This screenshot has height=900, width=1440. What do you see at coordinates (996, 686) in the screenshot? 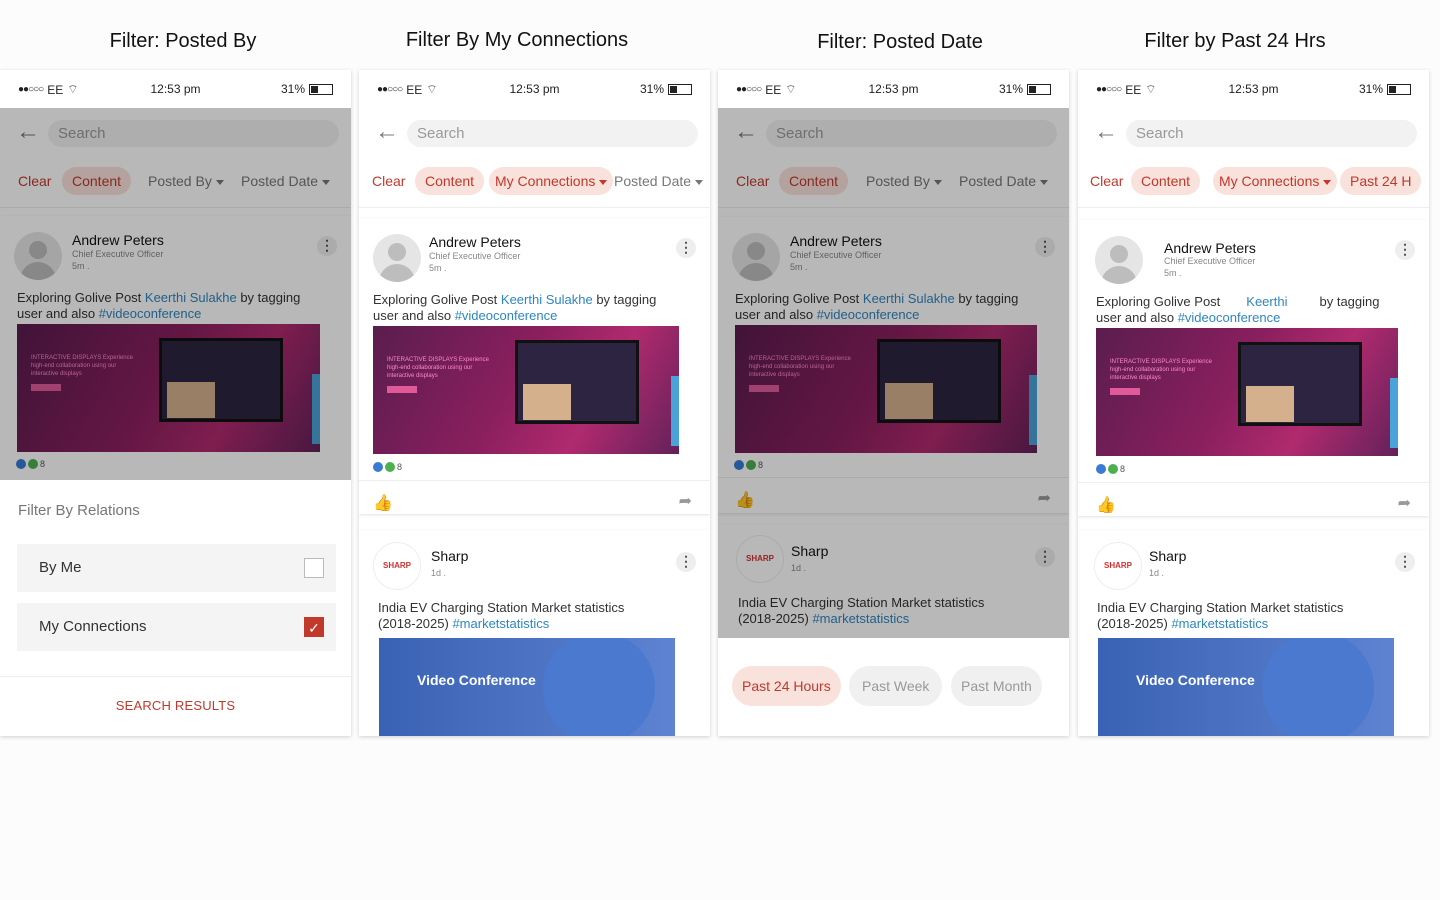
I see `past-month-option: Past Month` at bounding box center [996, 686].